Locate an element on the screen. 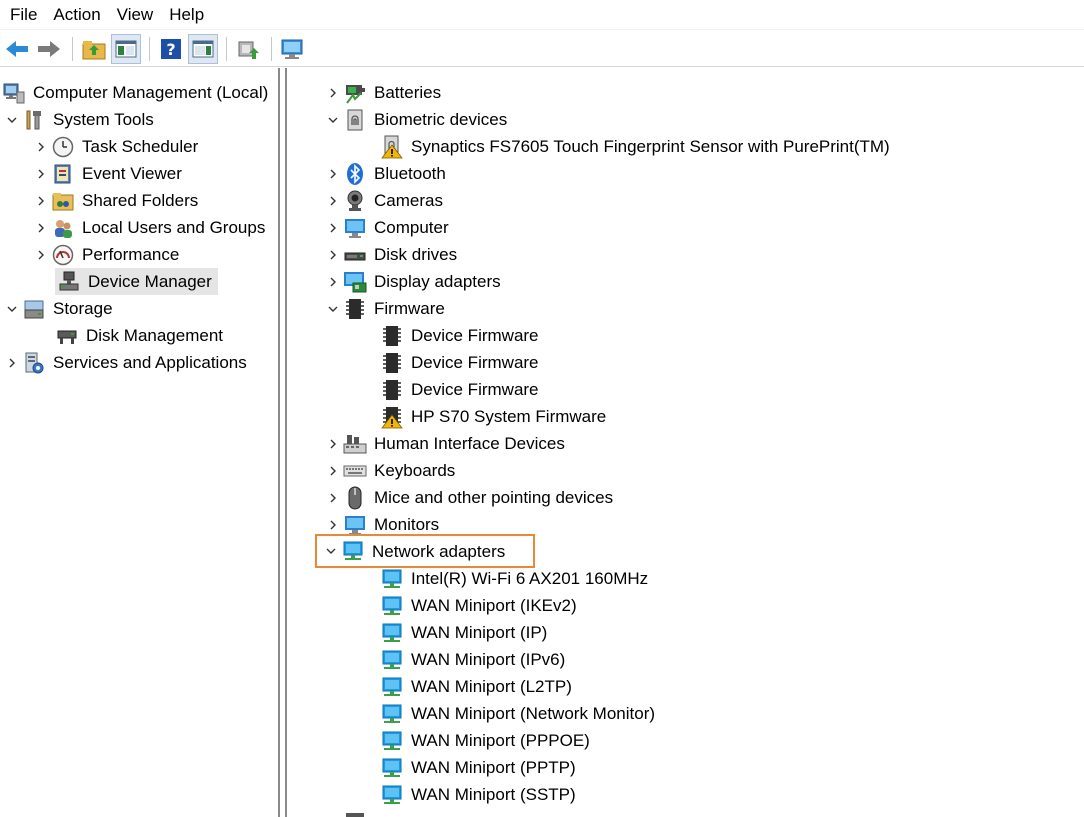 This screenshot has height=817, width=1084. tree-item-computer-management: Computer Management (Local) is located at coordinates (136, 92).